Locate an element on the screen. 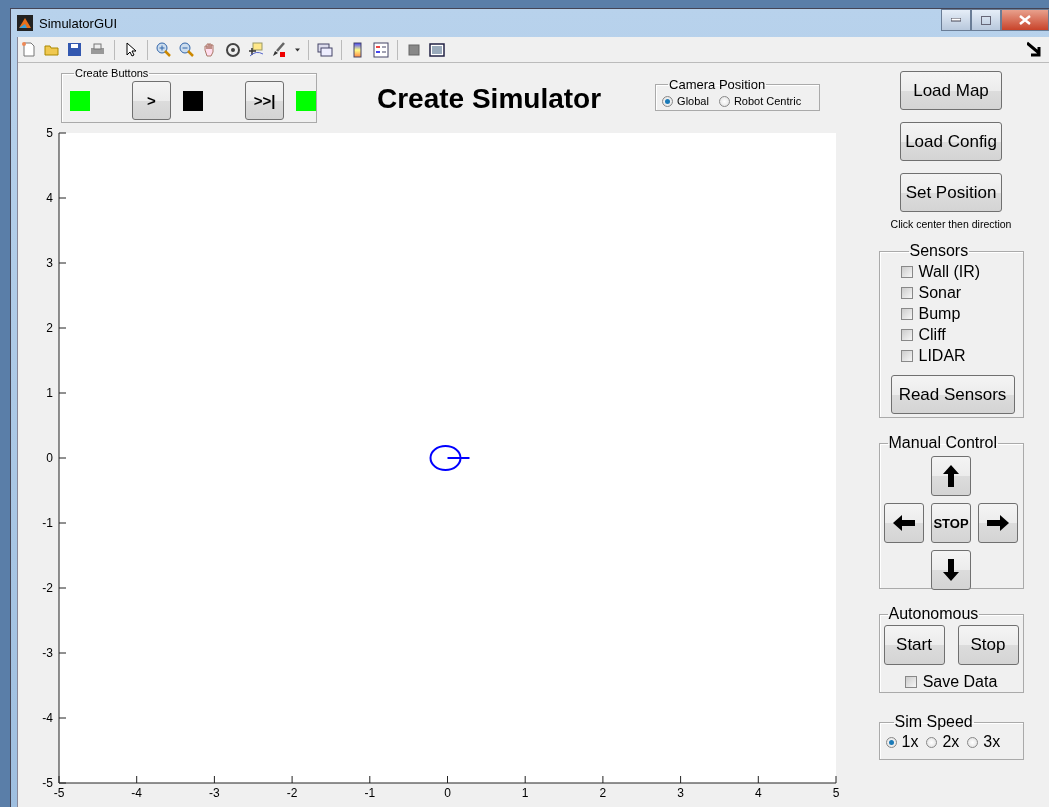 This screenshot has height=807, width=1049. panel-title: Sensors is located at coordinates (939, 251).